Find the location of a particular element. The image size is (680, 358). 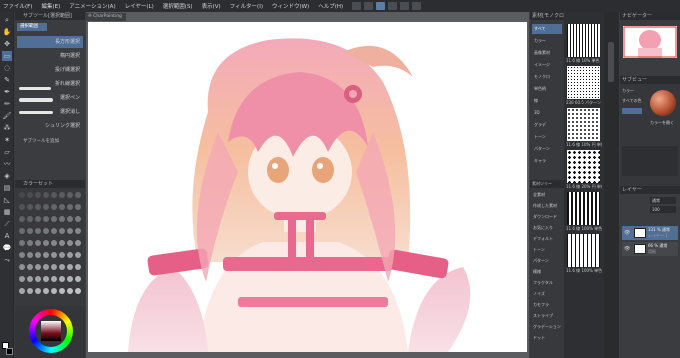

material-category: モノクロ is located at coordinates (547, 77).